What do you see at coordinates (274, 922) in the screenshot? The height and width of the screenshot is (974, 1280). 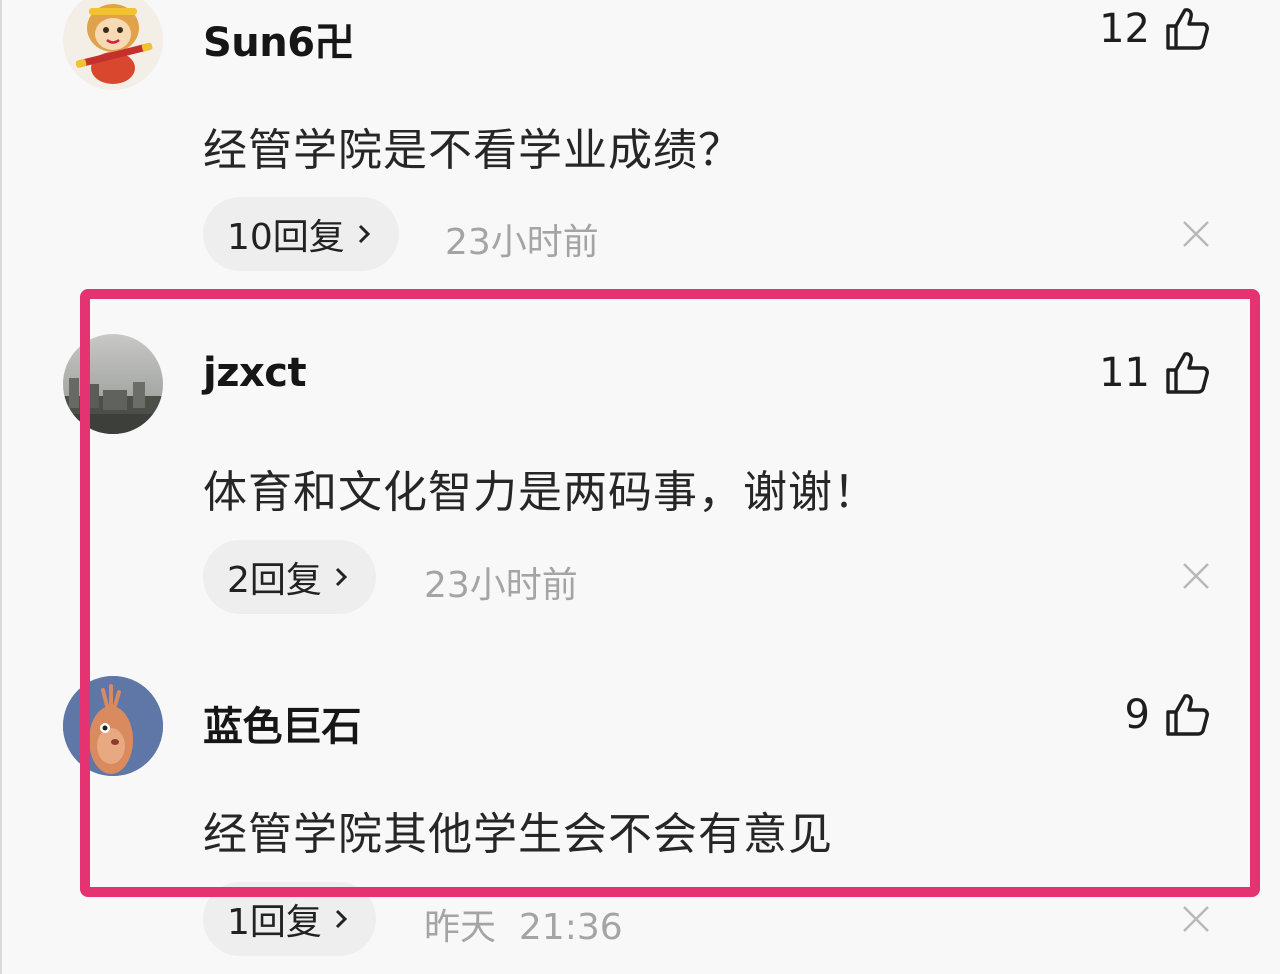 I see `replies-label: 1回复` at bounding box center [274, 922].